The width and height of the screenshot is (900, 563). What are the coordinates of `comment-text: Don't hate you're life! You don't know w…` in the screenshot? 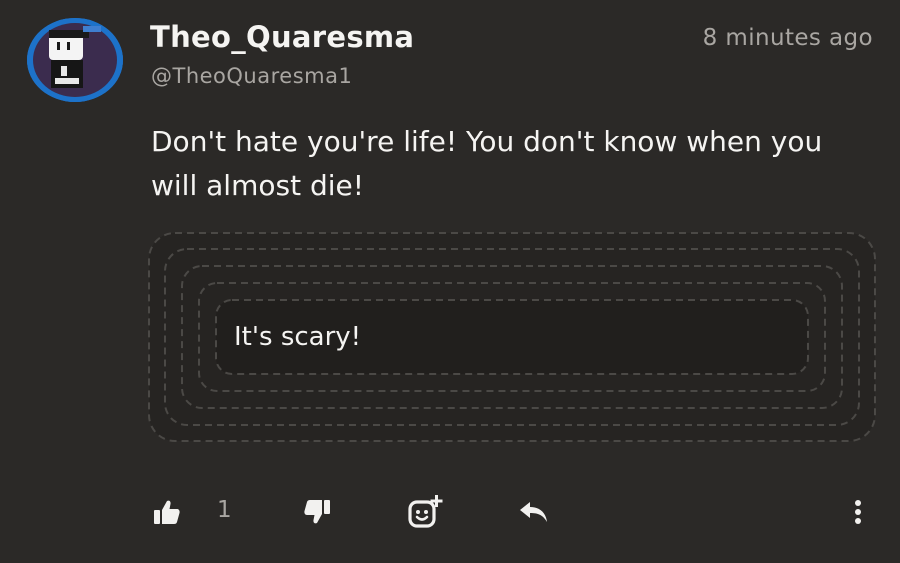 It's located at (487, 163).